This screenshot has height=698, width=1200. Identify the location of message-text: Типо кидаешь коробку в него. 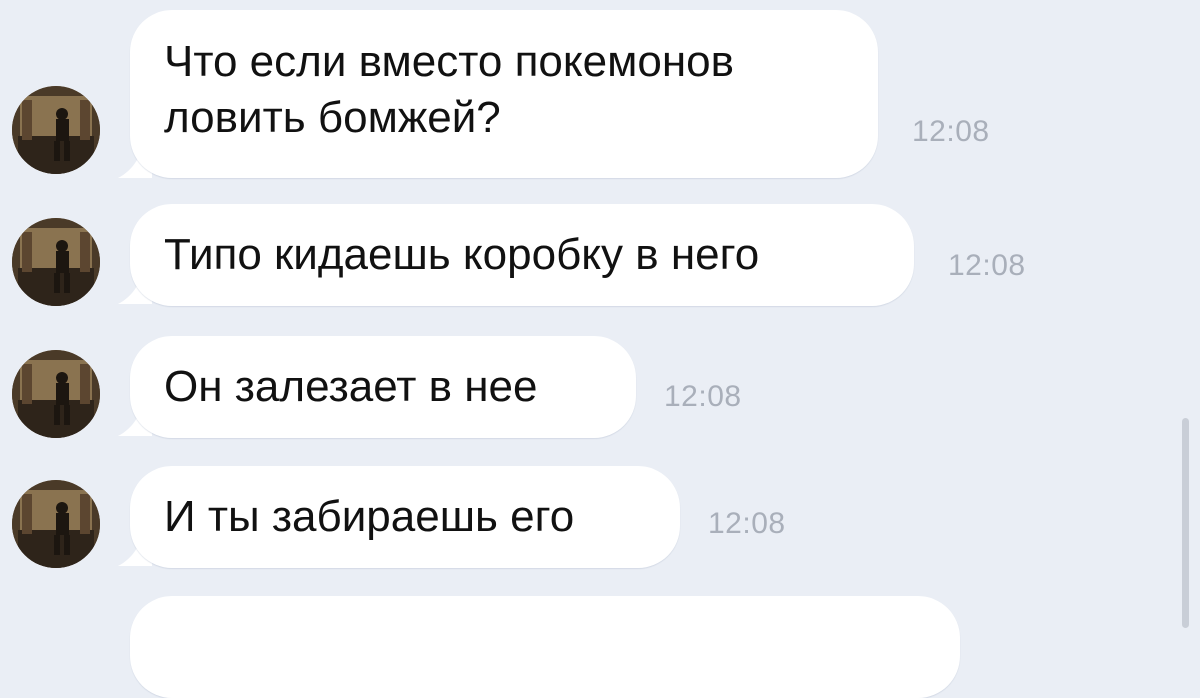
(462, 254).